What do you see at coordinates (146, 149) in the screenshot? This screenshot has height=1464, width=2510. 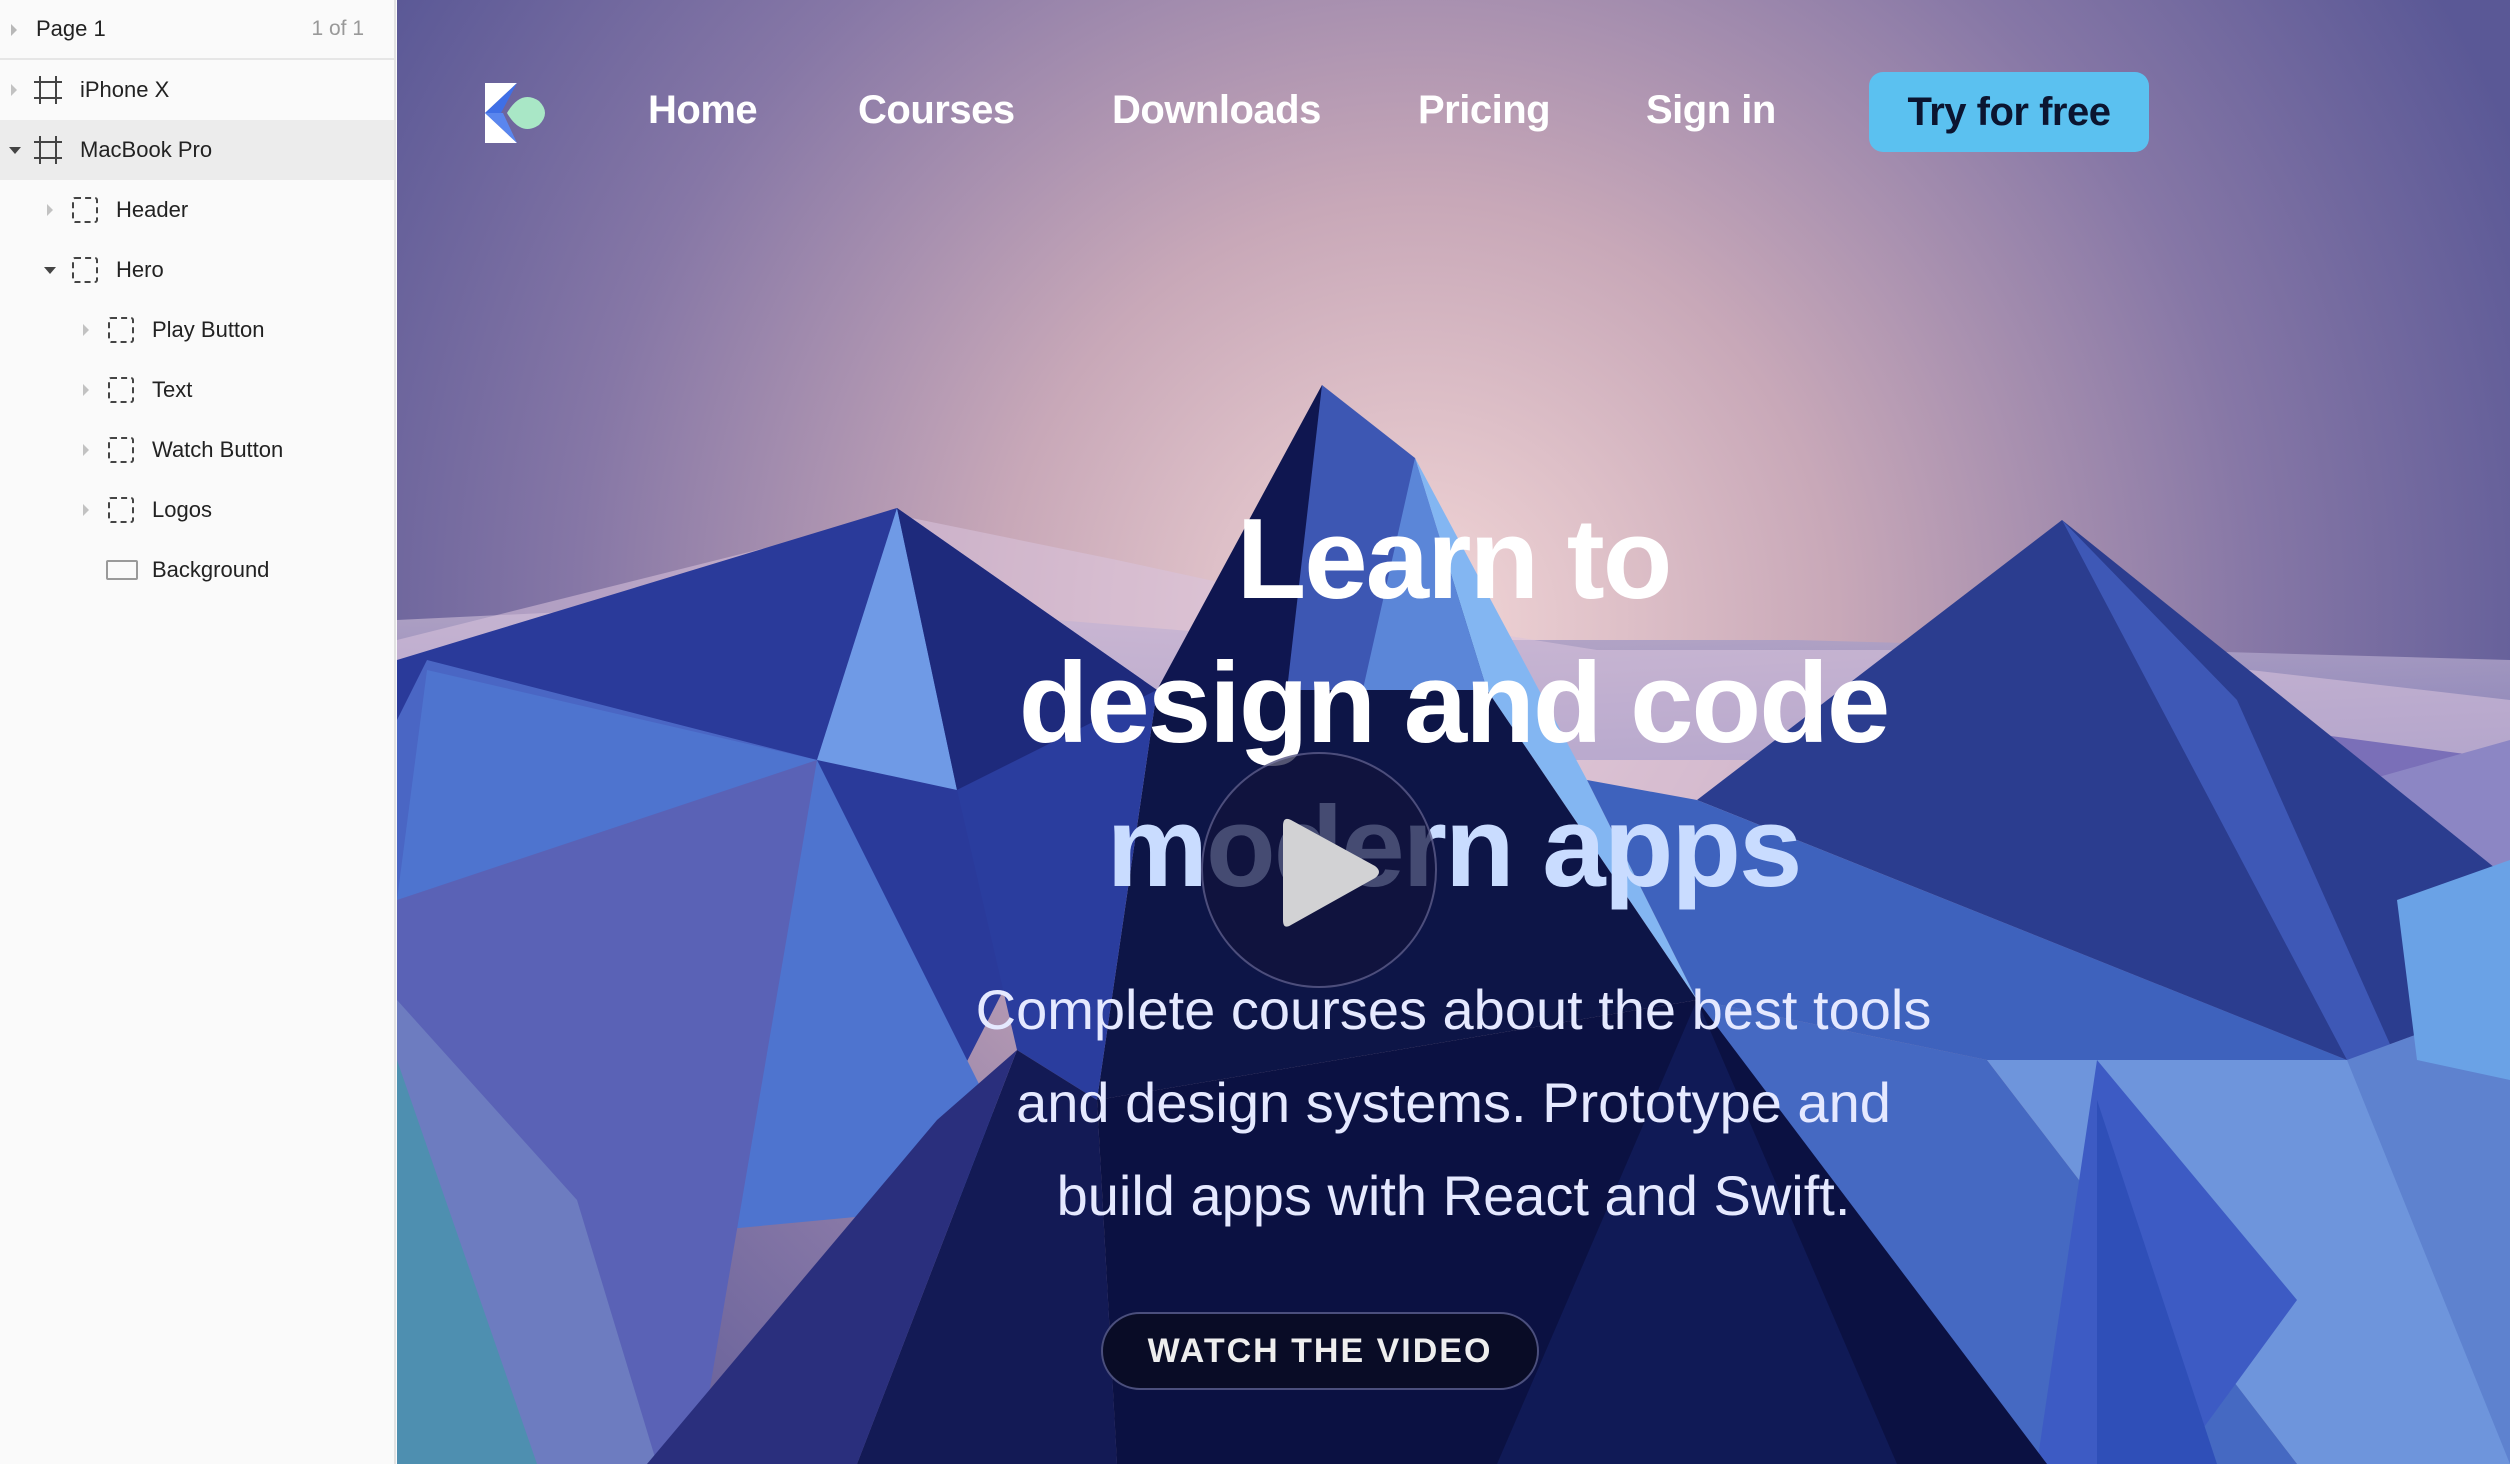 I see `layer-label: MacBook Pro` at bounding box center [146, 149].